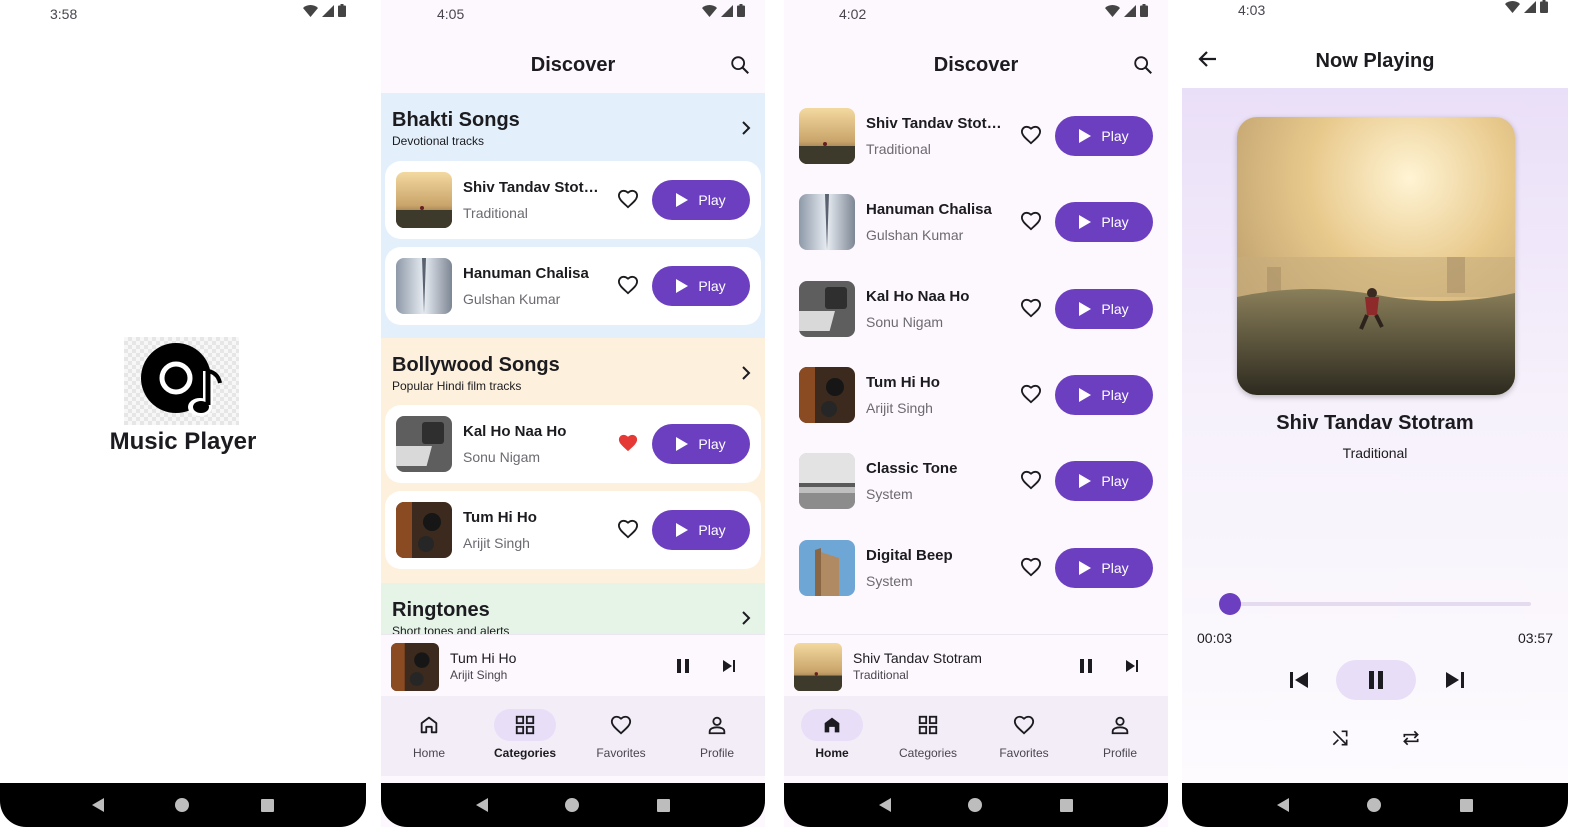 The height and width of the screenshot is (827, 1582). I want to click on mini-player: Tum Hi Ho Arijit Singh, so click(573, 665).